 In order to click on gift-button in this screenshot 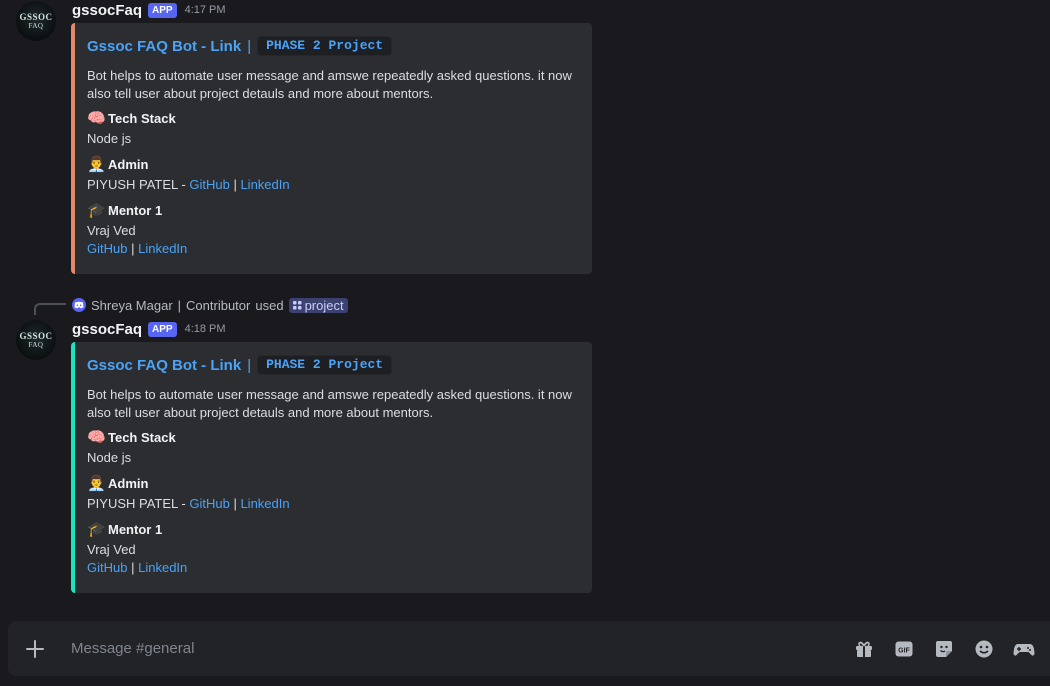, I will do `click(864, 649)`.